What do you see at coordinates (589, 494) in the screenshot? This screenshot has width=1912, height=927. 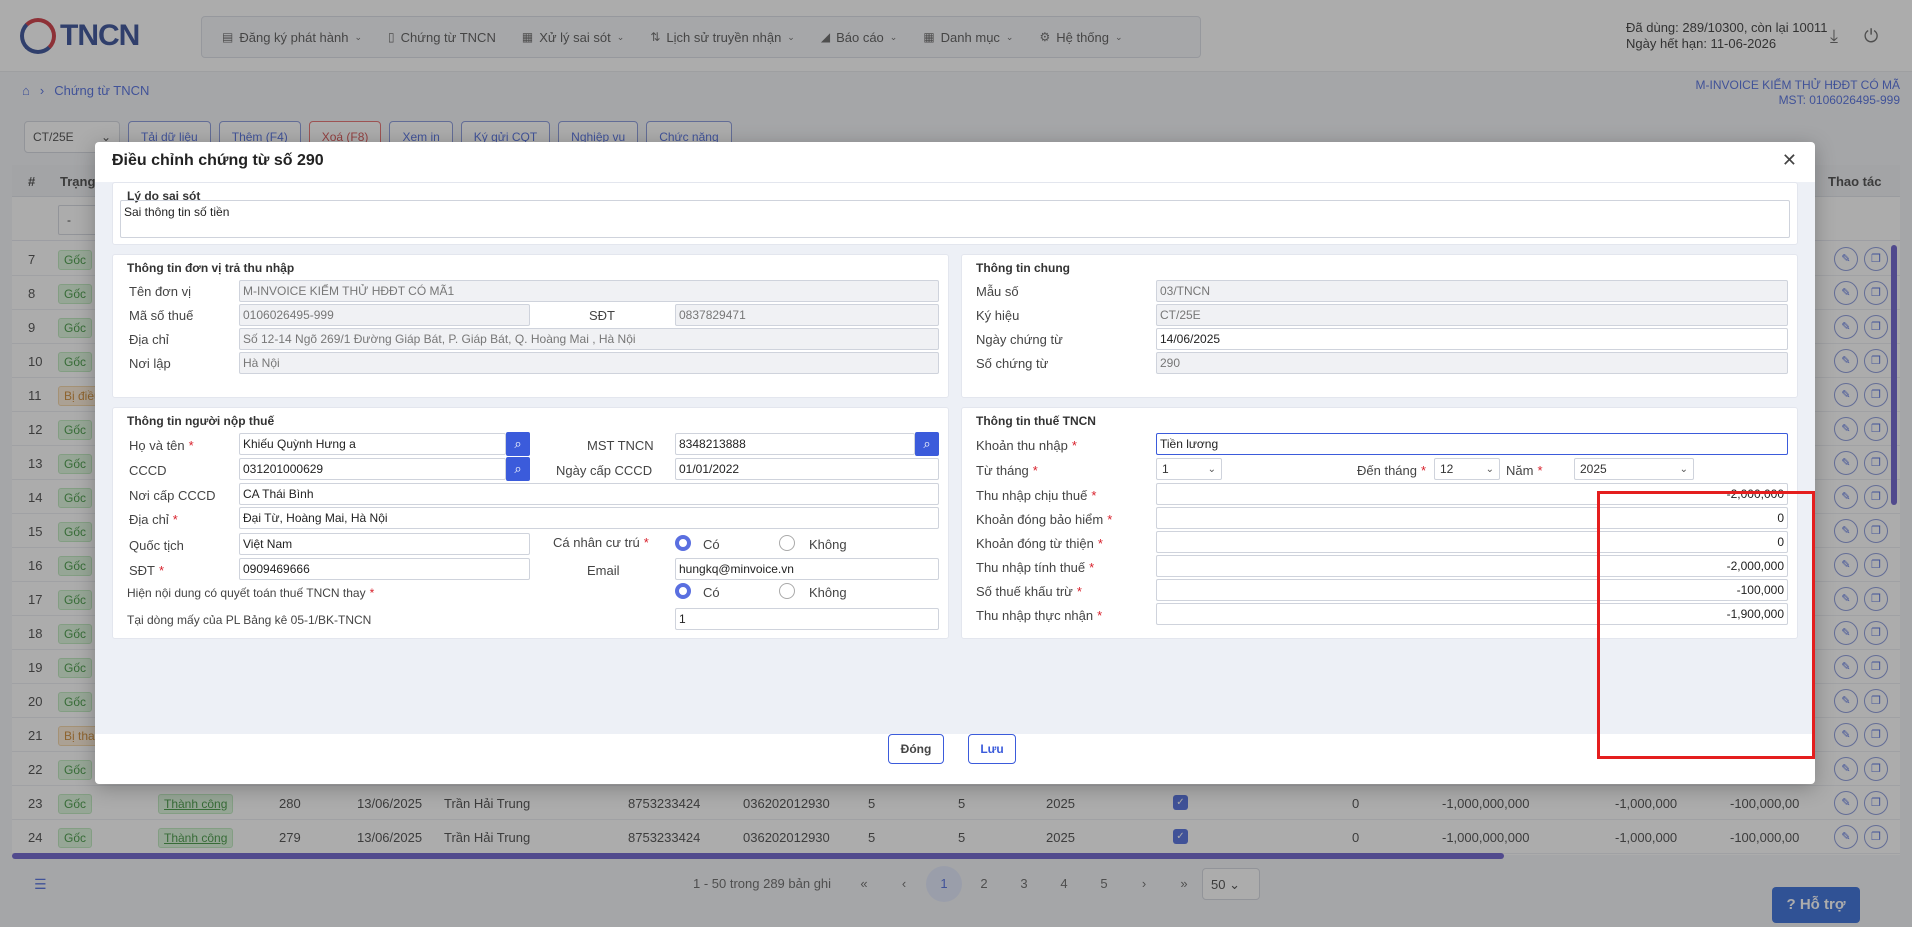 I see `cccd-place-field: CA Thái Bình` at bounding box center [589, 494].